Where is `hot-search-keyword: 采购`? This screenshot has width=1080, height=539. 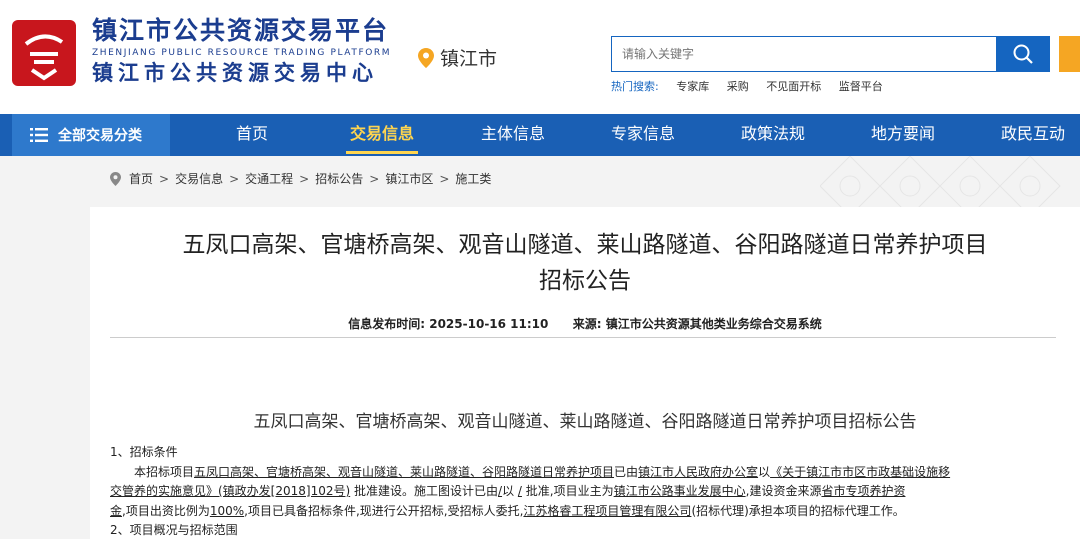 hot-search-keyword: 采购 is located at coordinates (738, 86).